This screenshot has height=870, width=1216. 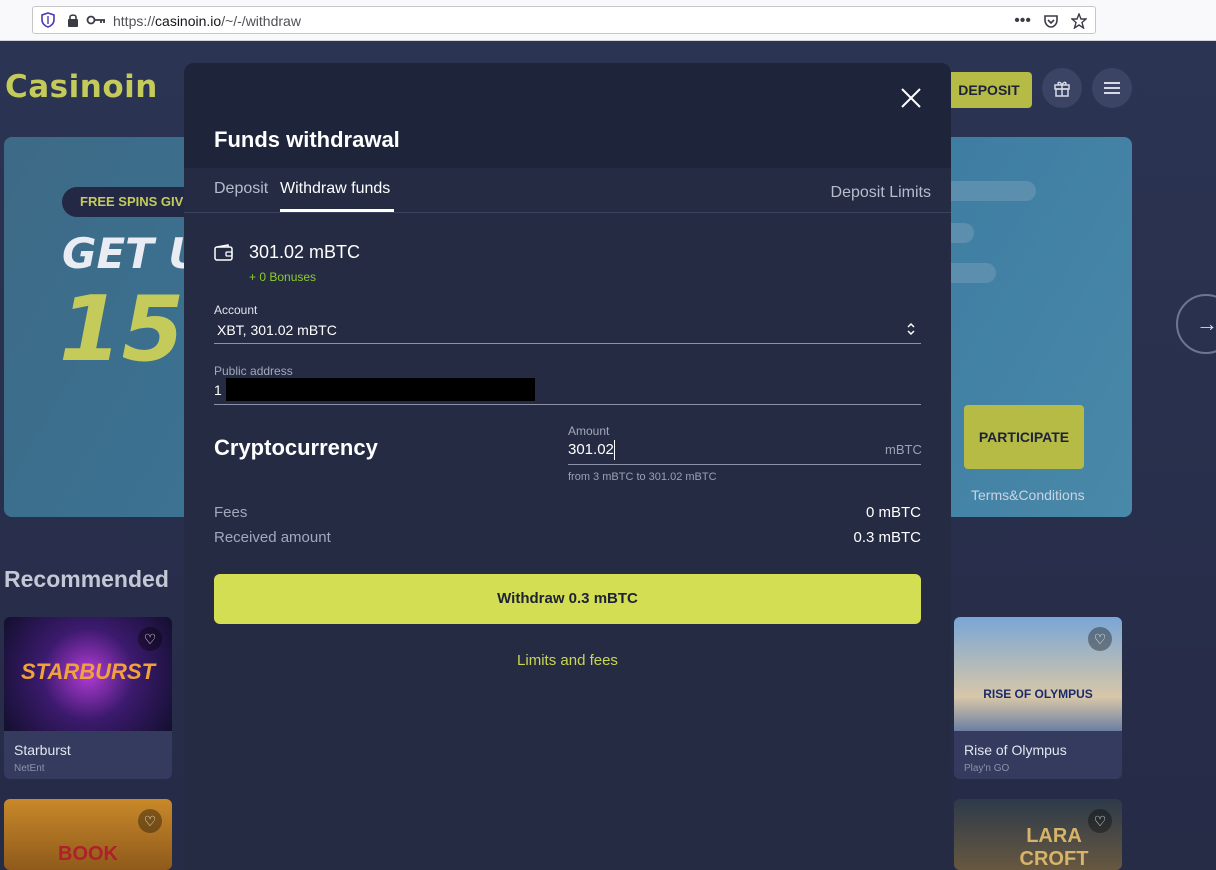 I want to click on amount-underline, so click(x=744, y=464).